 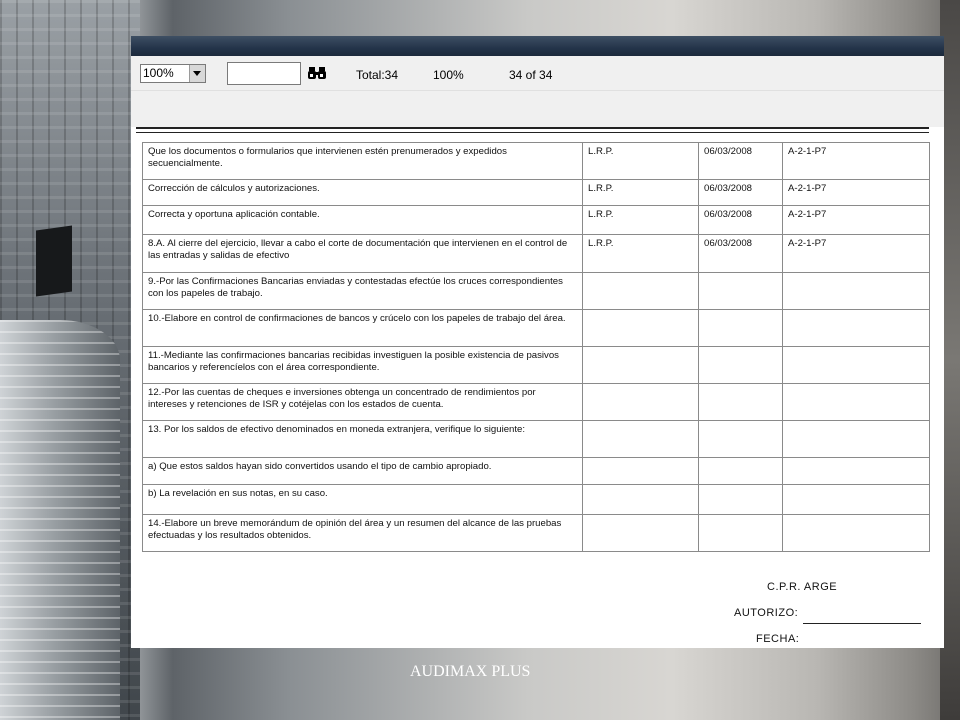 I want to click on signature-autorizo-label: AUTORIZO:, so click(x=766, y=613).